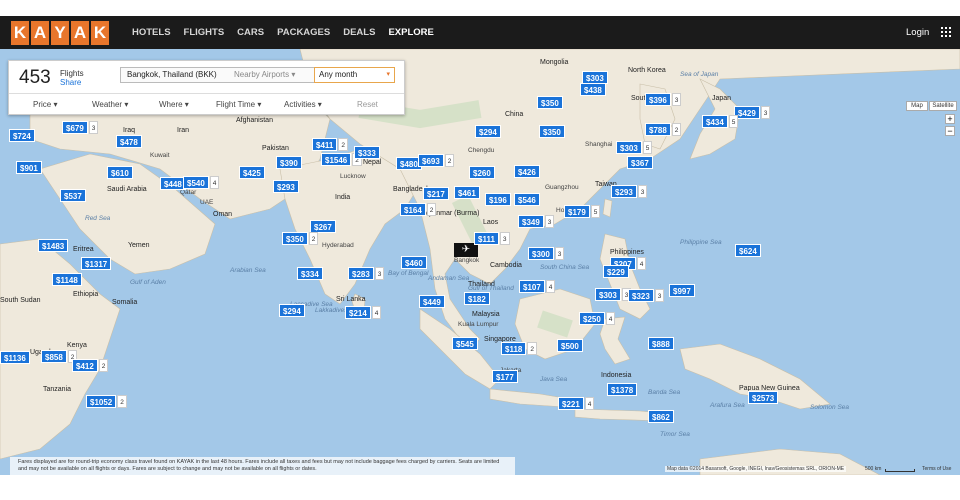 This screenshot has width=960, height=500. Describe the element at coordinates (410, 32) in the screenshot. I see `nav-explore: EXPLORE` at that location.